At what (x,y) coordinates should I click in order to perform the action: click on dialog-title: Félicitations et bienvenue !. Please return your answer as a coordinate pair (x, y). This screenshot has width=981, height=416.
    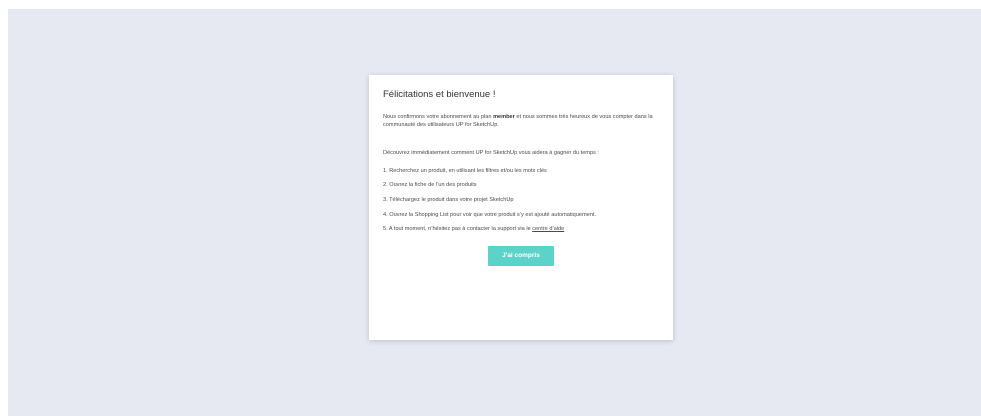
    Looking at the image, I should click on (439, 94).